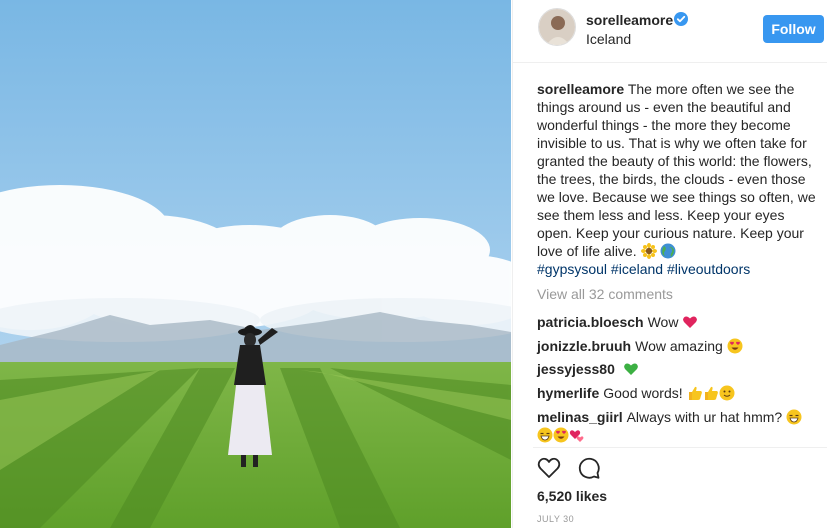  What do you see at coordinates (580, 417) in the screenshot?
I see `comment-username: melinas_giirl` at bounding box center [580, 417].